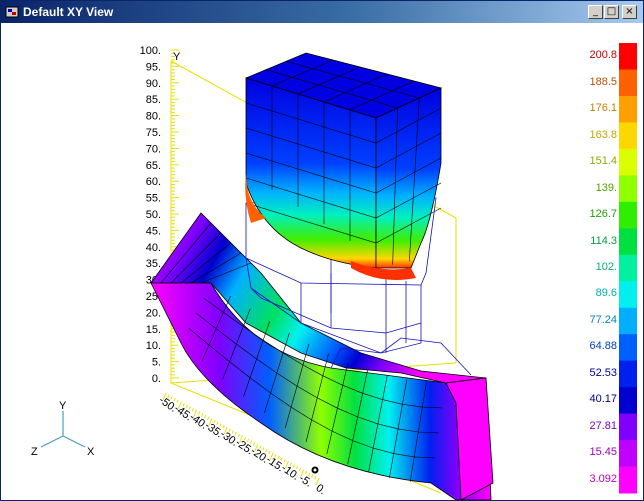  What do you see at coordinates (153, 346) in the screenshot?
I see `y-tick-label: 10.` at bounding box center [153, 346].